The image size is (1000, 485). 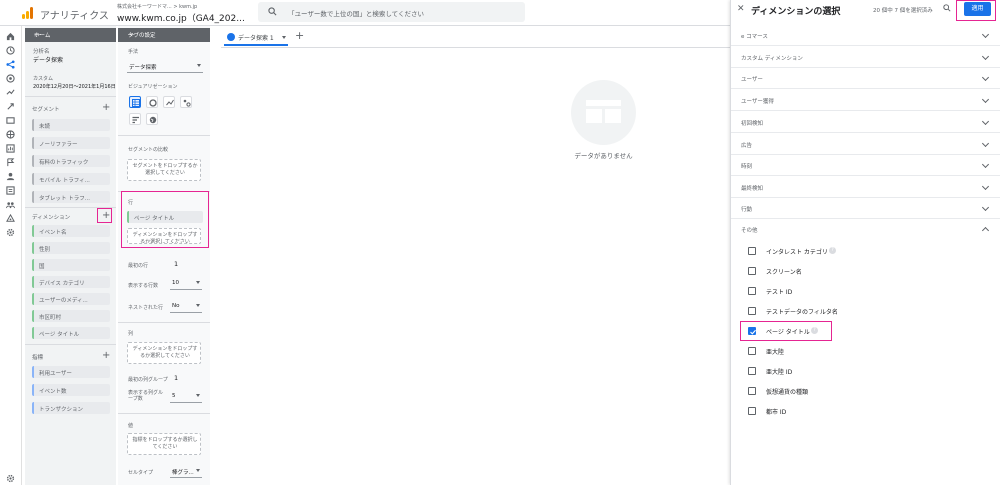 I want to click on advertising-icon, so click(x=10, y=78).